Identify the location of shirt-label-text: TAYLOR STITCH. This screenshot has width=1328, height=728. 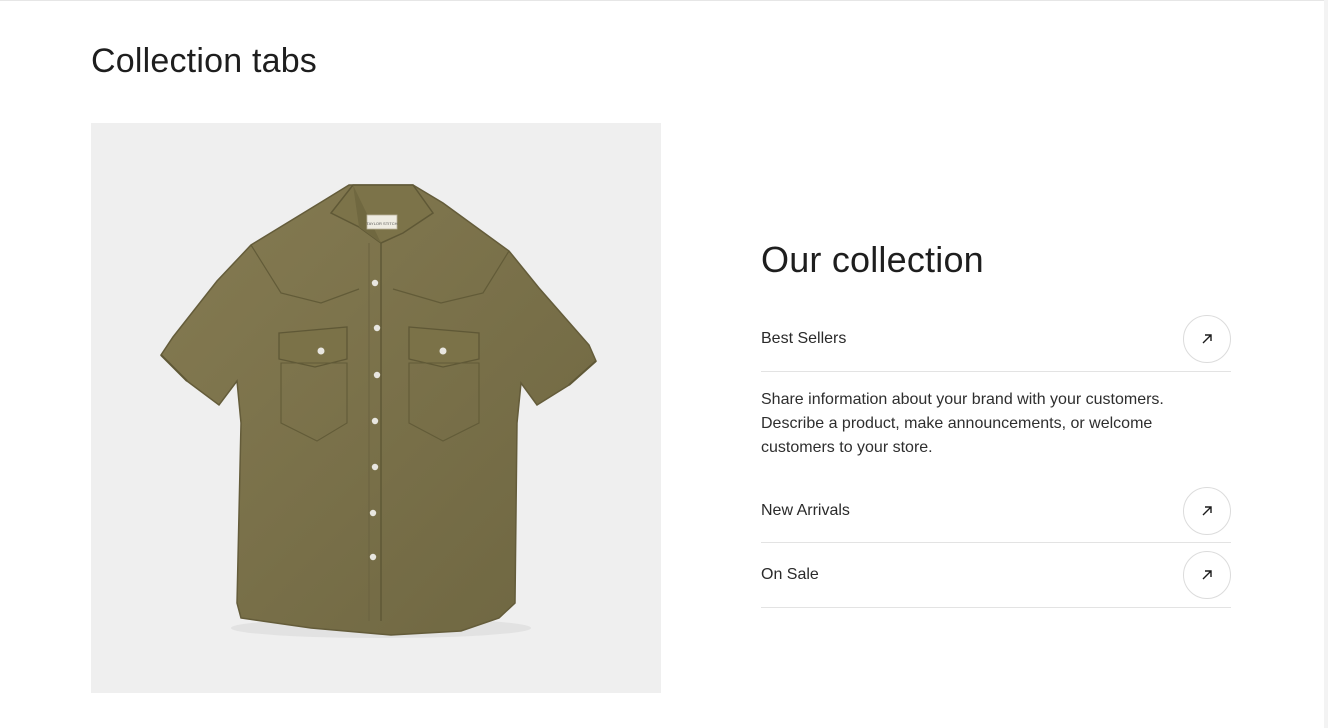
(382, 223).